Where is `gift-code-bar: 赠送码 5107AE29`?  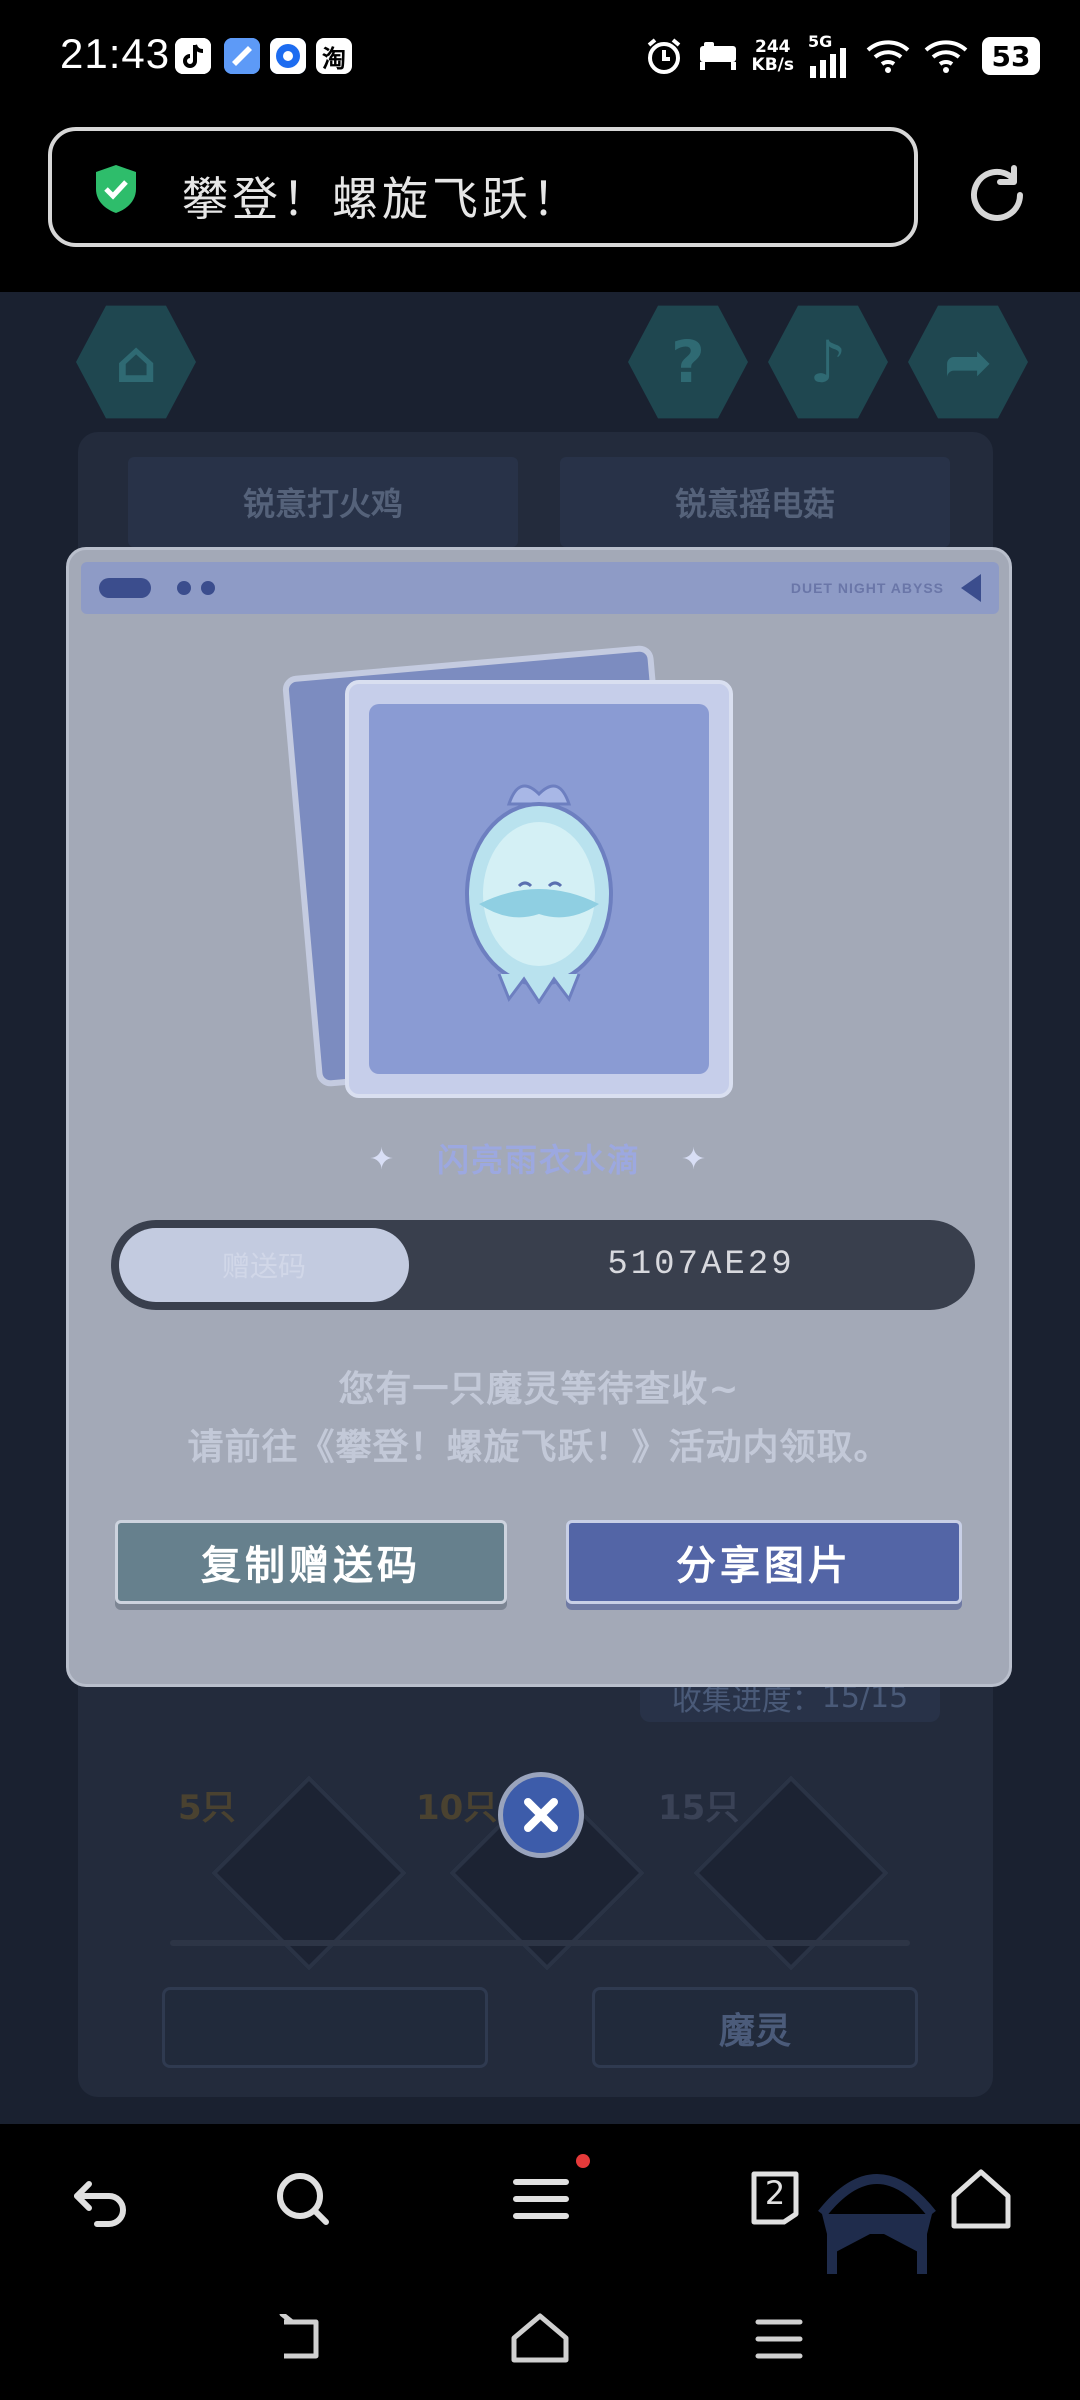 gift-code-bar: 赠送码 5107AE29 is located at coordinates (543, 1265).